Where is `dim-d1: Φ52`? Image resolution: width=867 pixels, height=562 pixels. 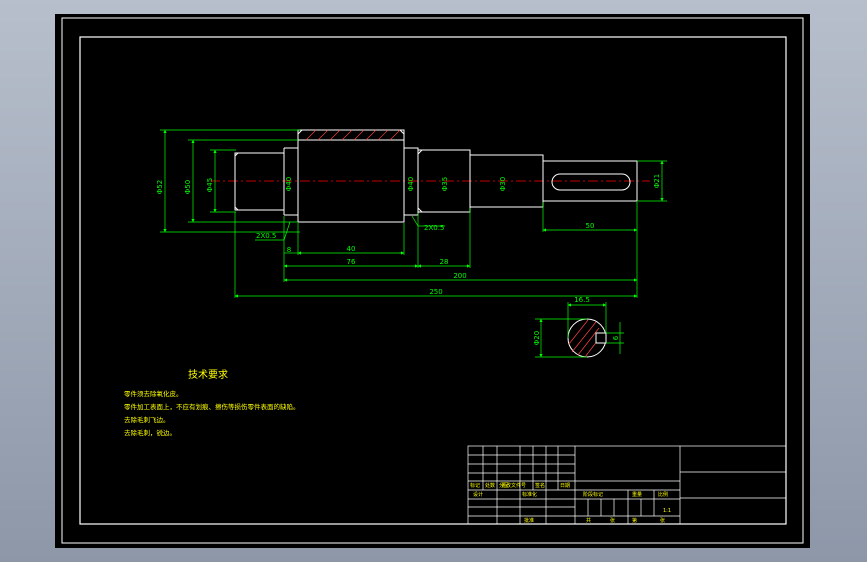 dim-d1: Φ52 is located at coordinates (160, 187).